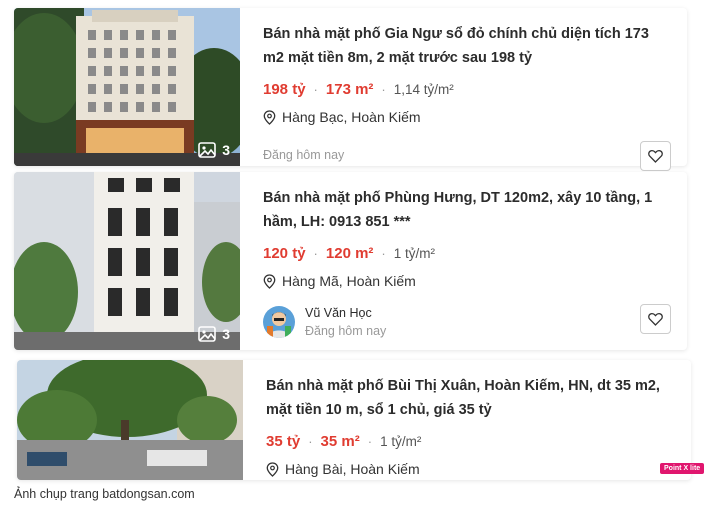 This screenshot has height=510, width=715. What do you see at coordinates (349, 281) in the screenshot?
I see `listing-location-text: Hàng Mã, Hoàn Kiếm` at bounding box center [349, 281].